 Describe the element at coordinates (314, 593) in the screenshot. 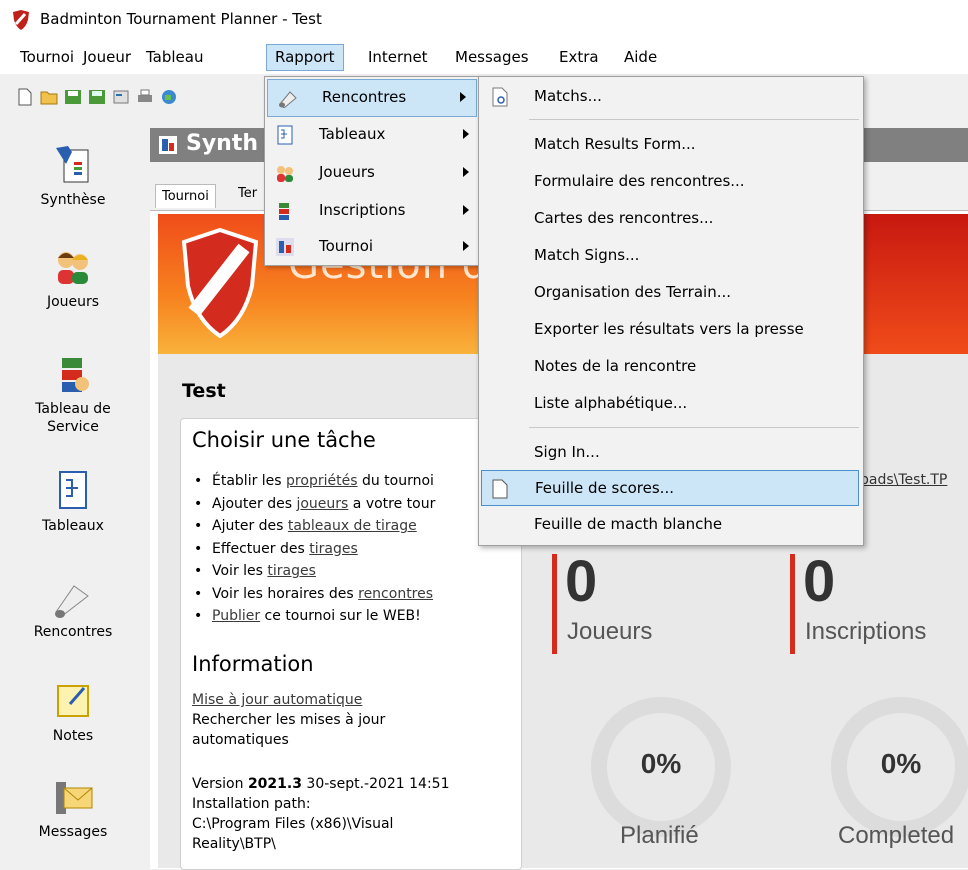

I see `task-item: • Voir les horaires des rencontres` at that location.